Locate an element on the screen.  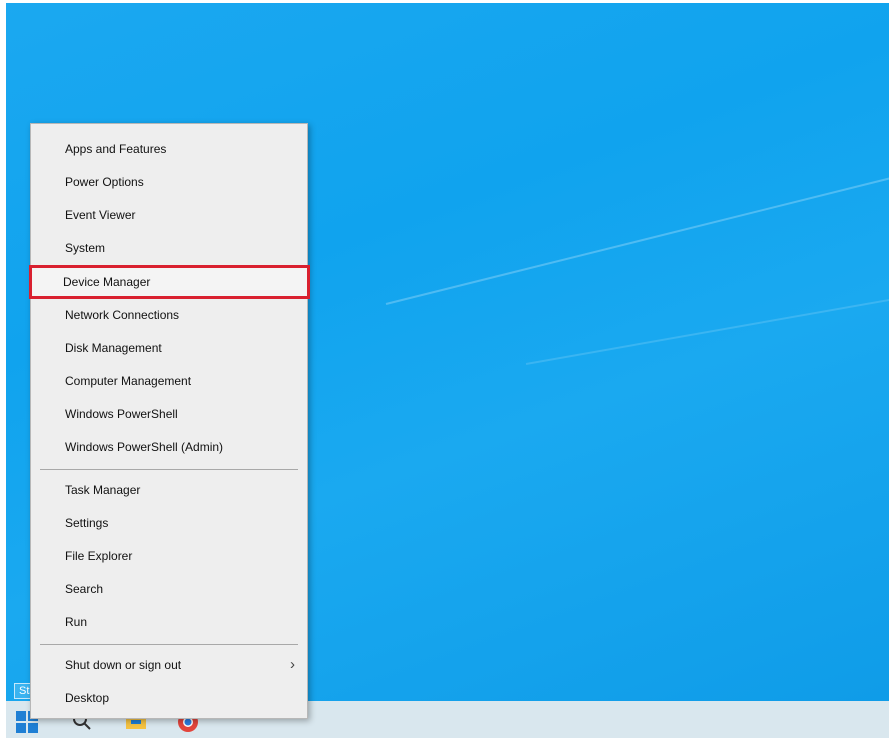
menu-item-event-viewer: Event Viewer is located at coordinates (169, 215).